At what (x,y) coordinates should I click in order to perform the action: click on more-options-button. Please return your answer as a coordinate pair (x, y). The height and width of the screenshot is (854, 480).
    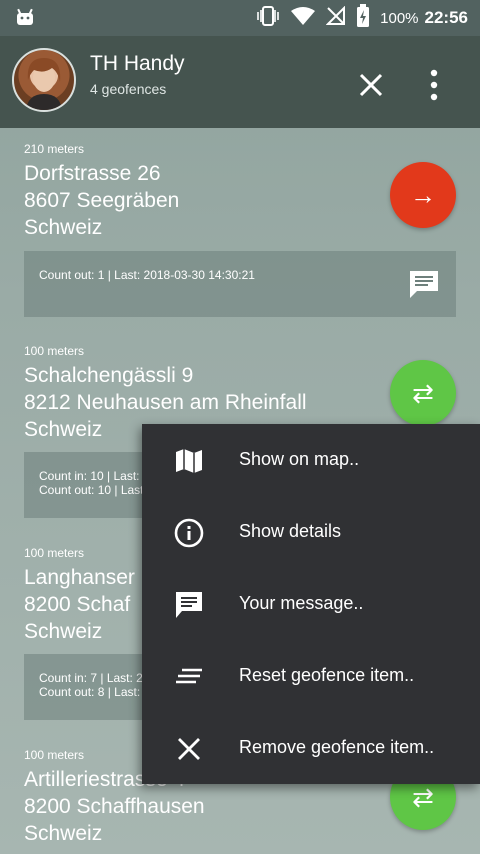
    Looking at the image, I should click on (434, 85).